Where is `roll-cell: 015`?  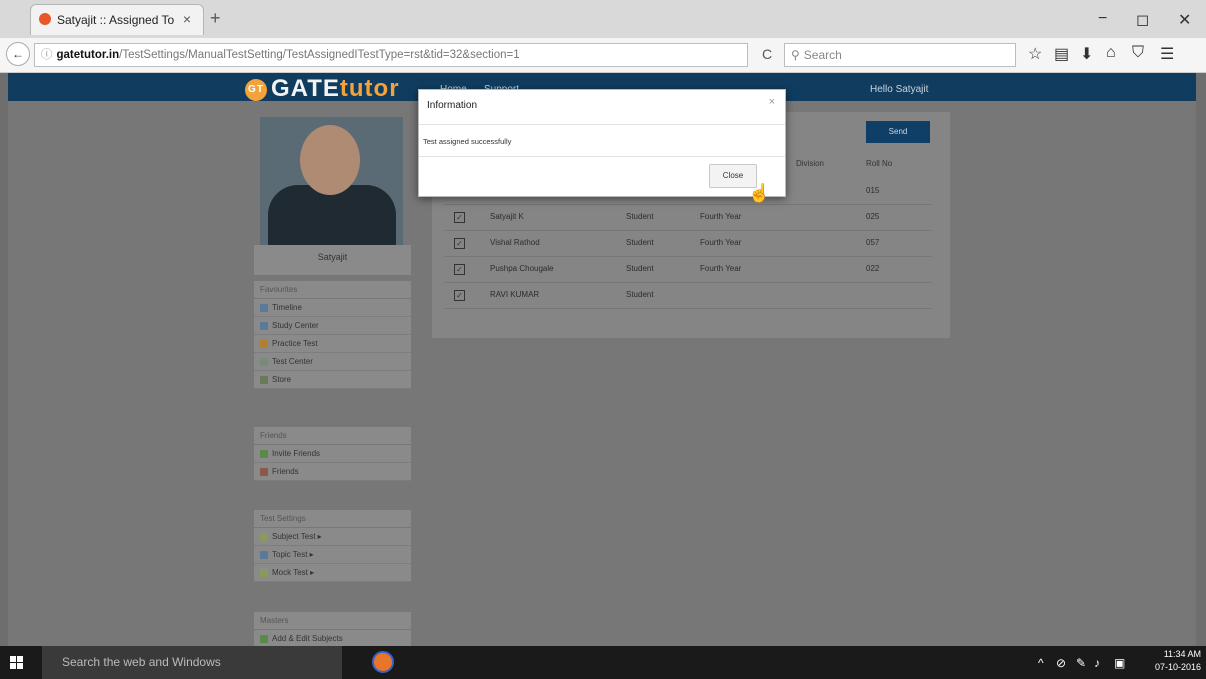 roll-cell: 015 is located at coordinates (873, 190).